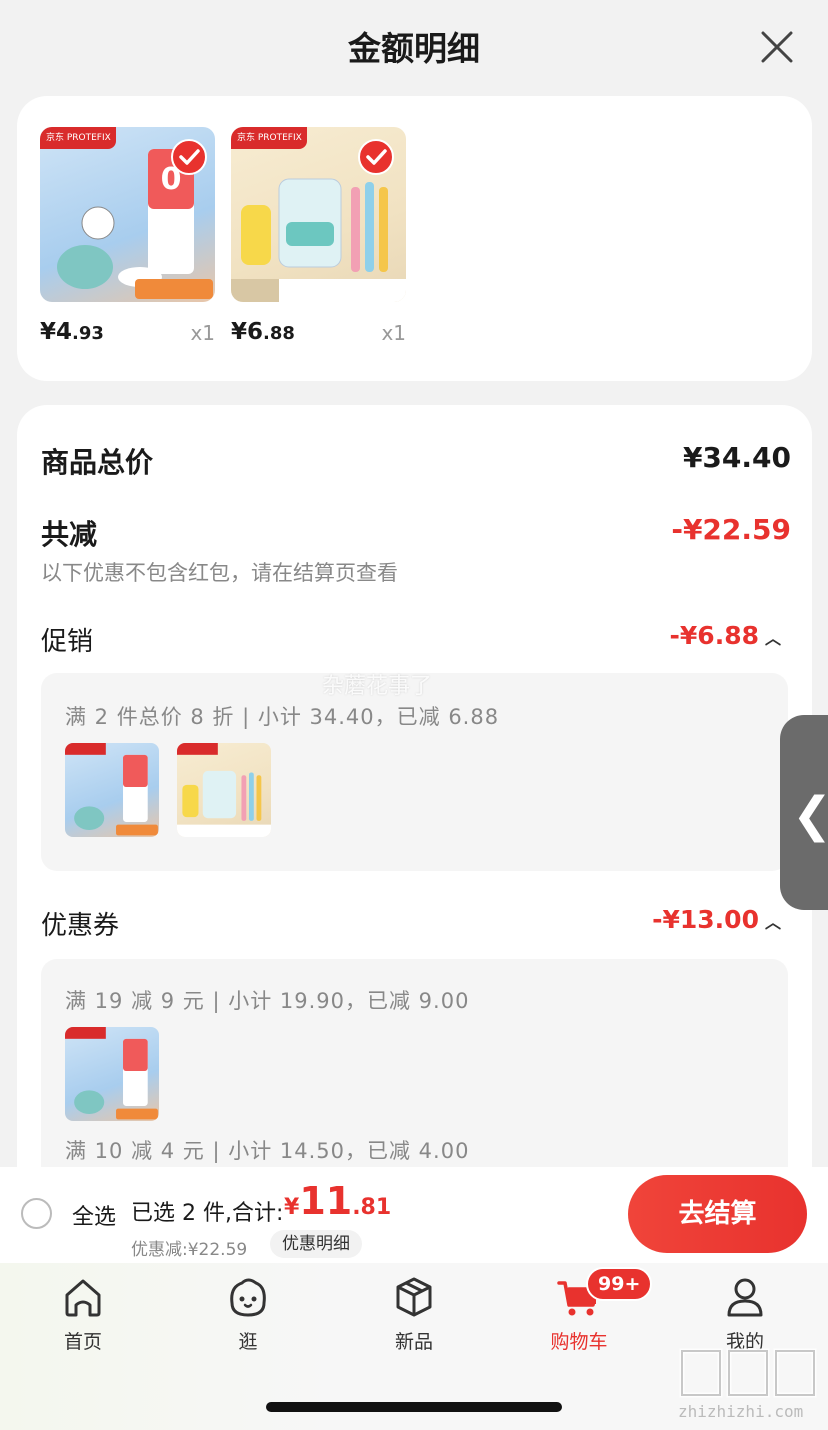  I want to click on mini-thumb-toothbrush, so click(224, 790).